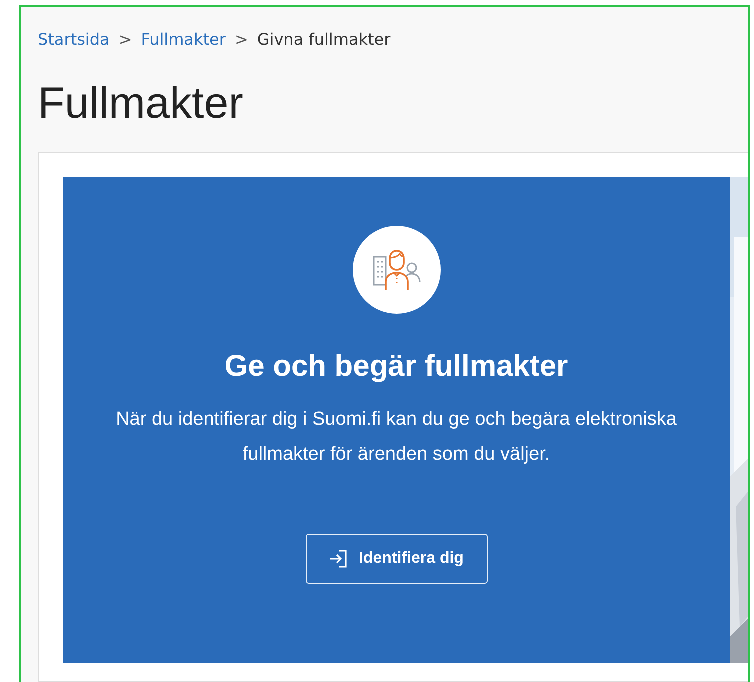 Image resolution: width=754 pixels, height=682 pixels. What do you see at coordinates (324, 39) in the screenshot?
I see `breadcrumb-current: Givna fullmakter` at bounding box center [324, 39].